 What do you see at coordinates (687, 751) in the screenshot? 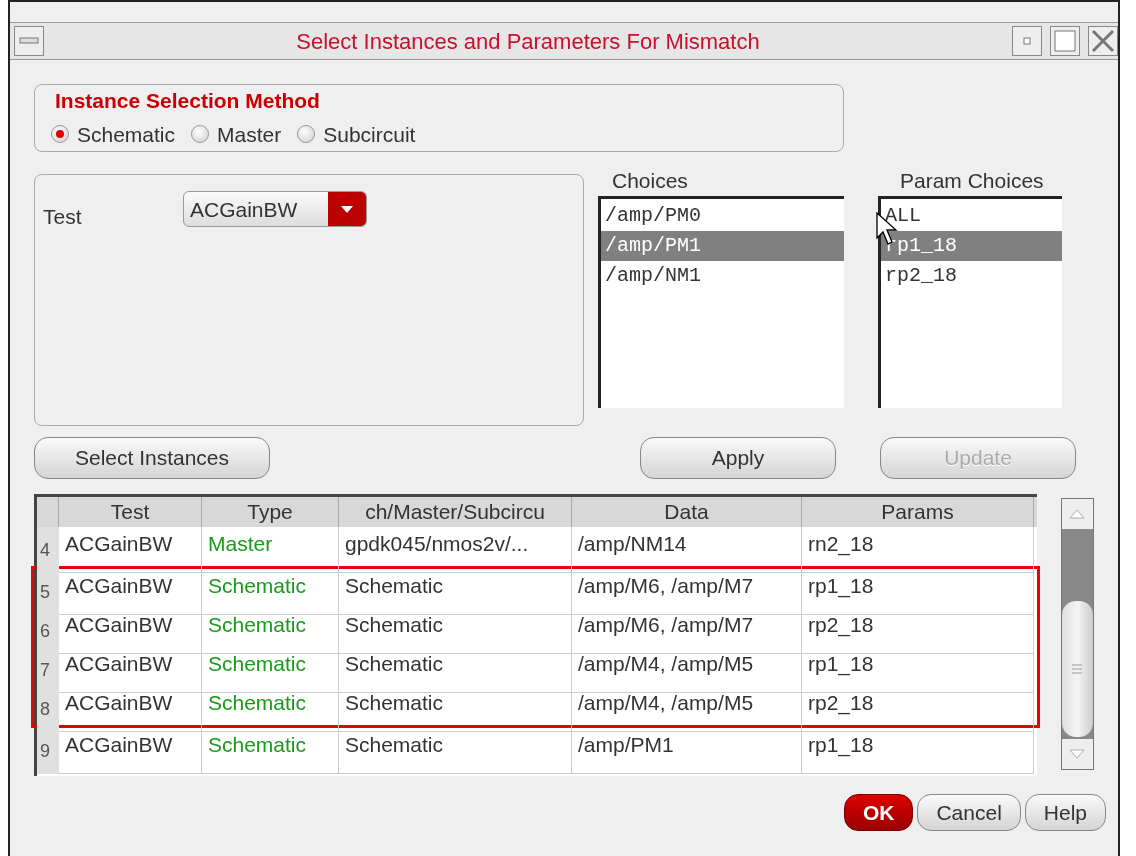
I see `table-cell: /amp/PM1` at bounding box center [687, 751].